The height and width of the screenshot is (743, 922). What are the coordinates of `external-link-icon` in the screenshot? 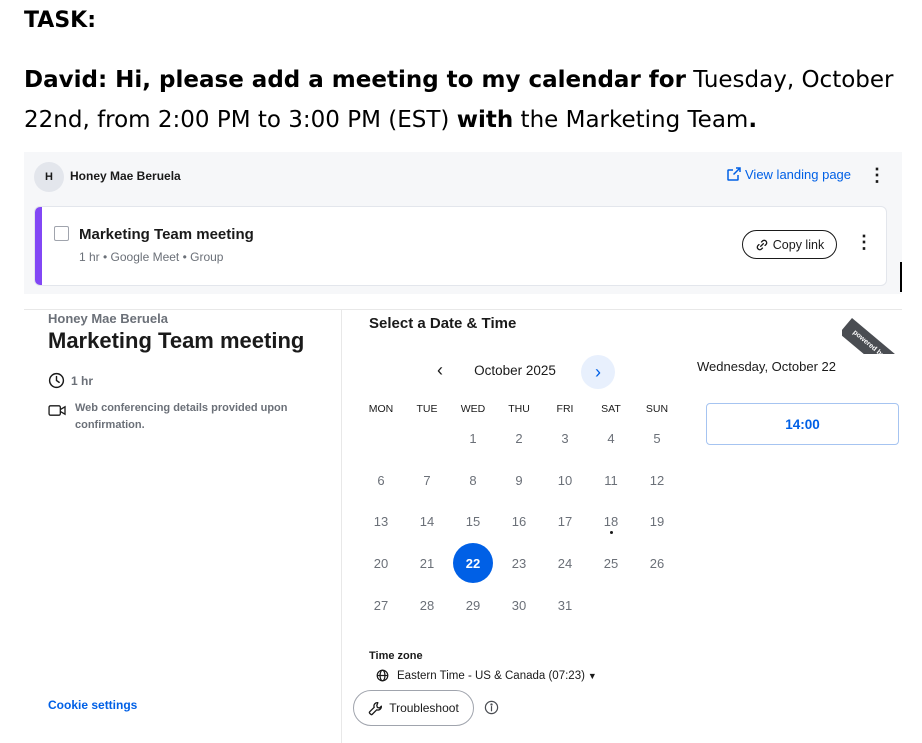 It's located at (734, 174).